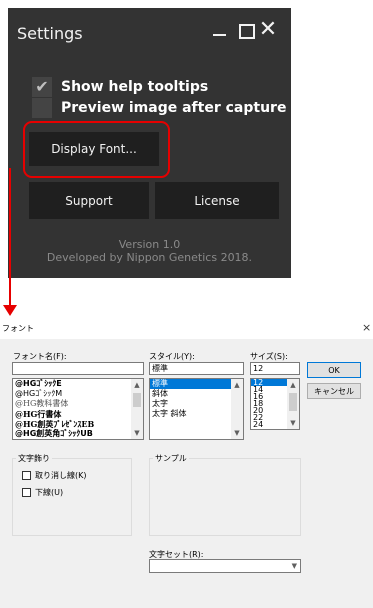 The image size is (373, 608). What do you see at coordinates (196, 404) in the screenshot?
I see `style-list-item: 太字` at bounding box center [196, 404].